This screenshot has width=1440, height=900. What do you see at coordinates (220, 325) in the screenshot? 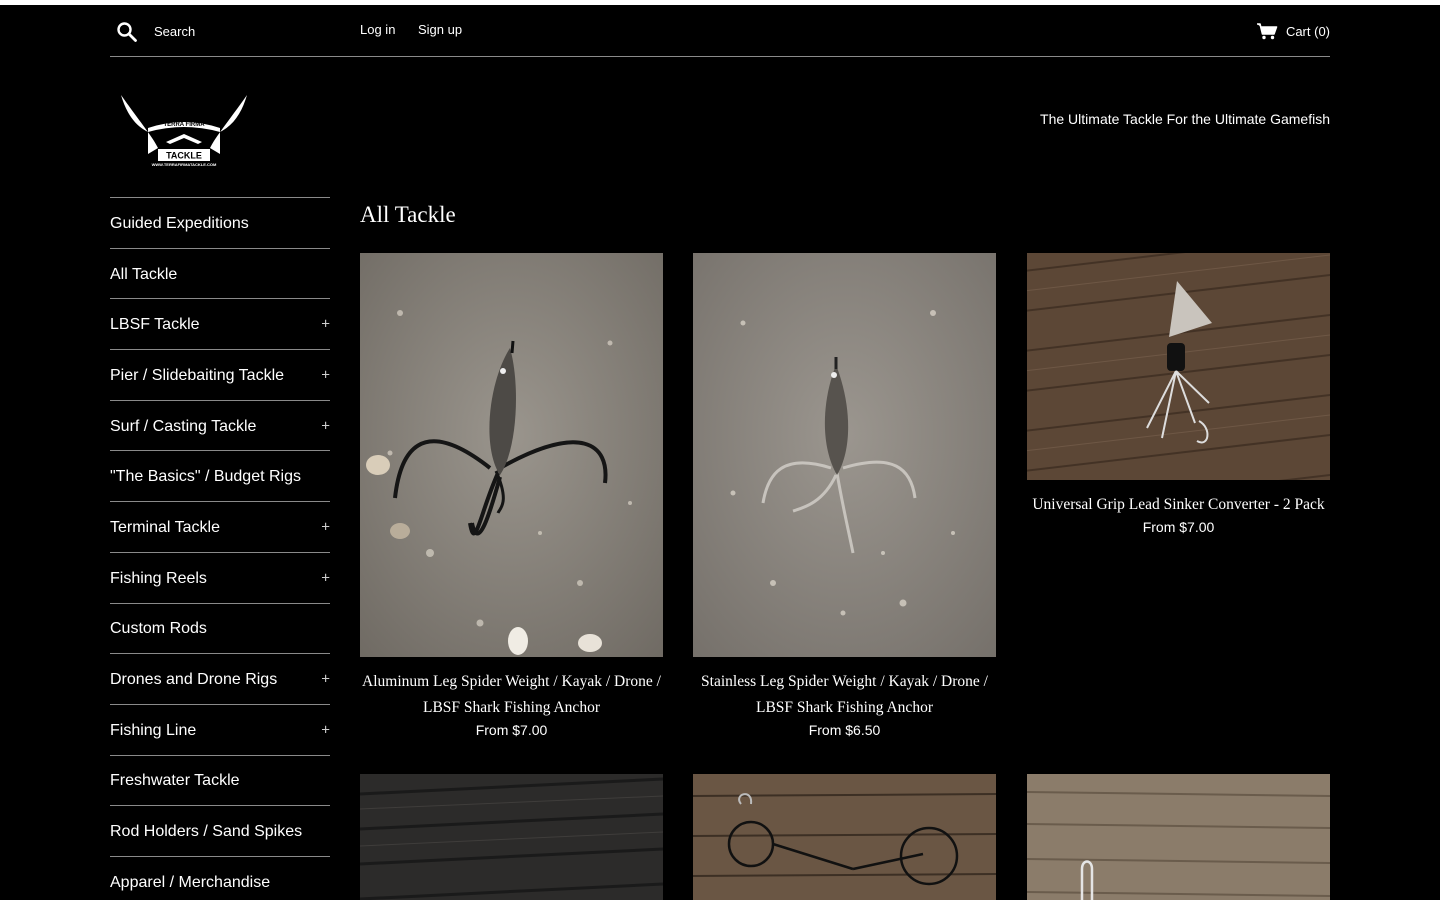
I see `sidebar-item-lbsf-tackle: LBSF Tackle +` at bounding box center [220, 325].